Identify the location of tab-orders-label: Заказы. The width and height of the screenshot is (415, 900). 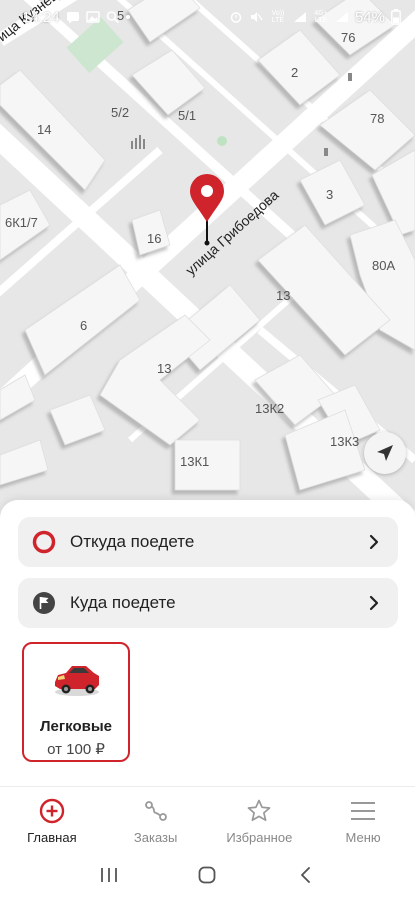
(155, 837).